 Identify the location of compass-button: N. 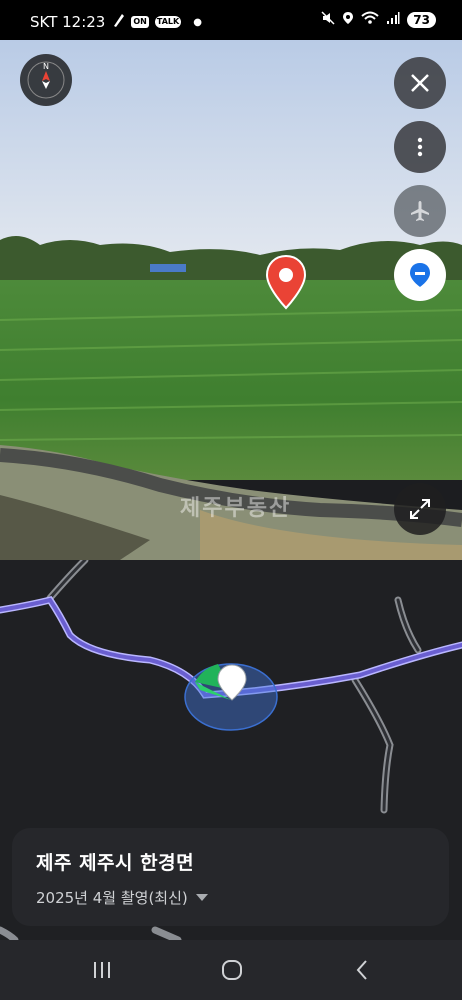
(46, 80).